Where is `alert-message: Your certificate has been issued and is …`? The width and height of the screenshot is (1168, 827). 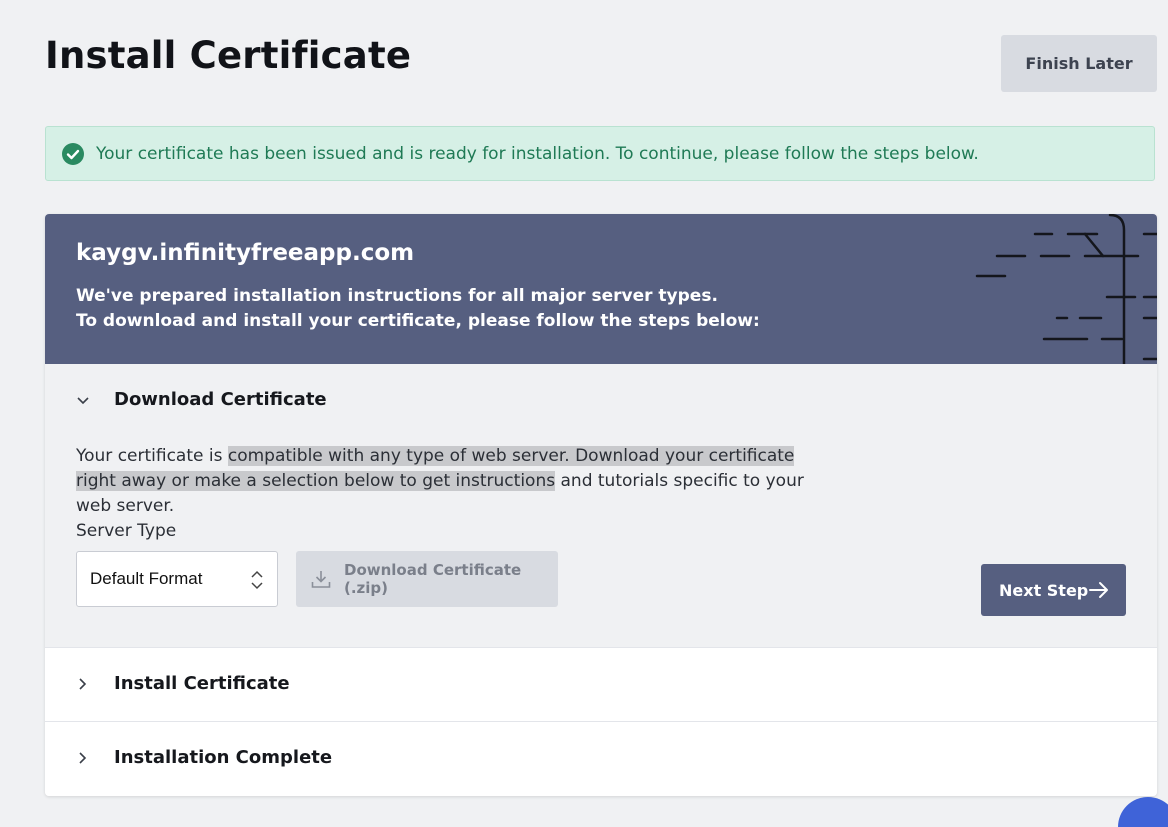 alert-message: Your certificate has been issued and is … is located at coordinates (537, 153).